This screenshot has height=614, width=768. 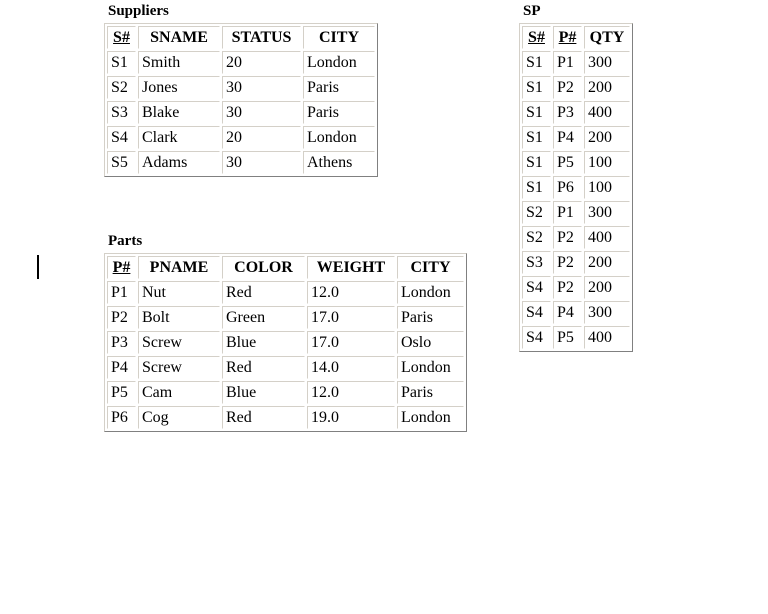 I want to click on sp-table-title: SP, so click(x=532, y=11).